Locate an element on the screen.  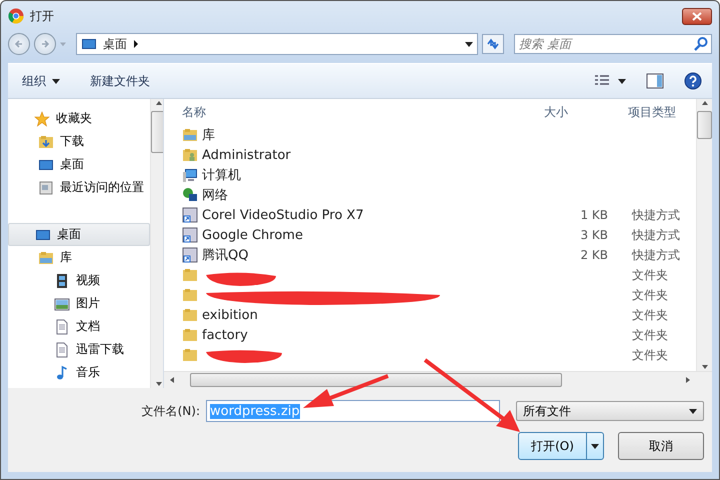
file-type-dropdown: 所有文件 is located at coordinates (610, 411).